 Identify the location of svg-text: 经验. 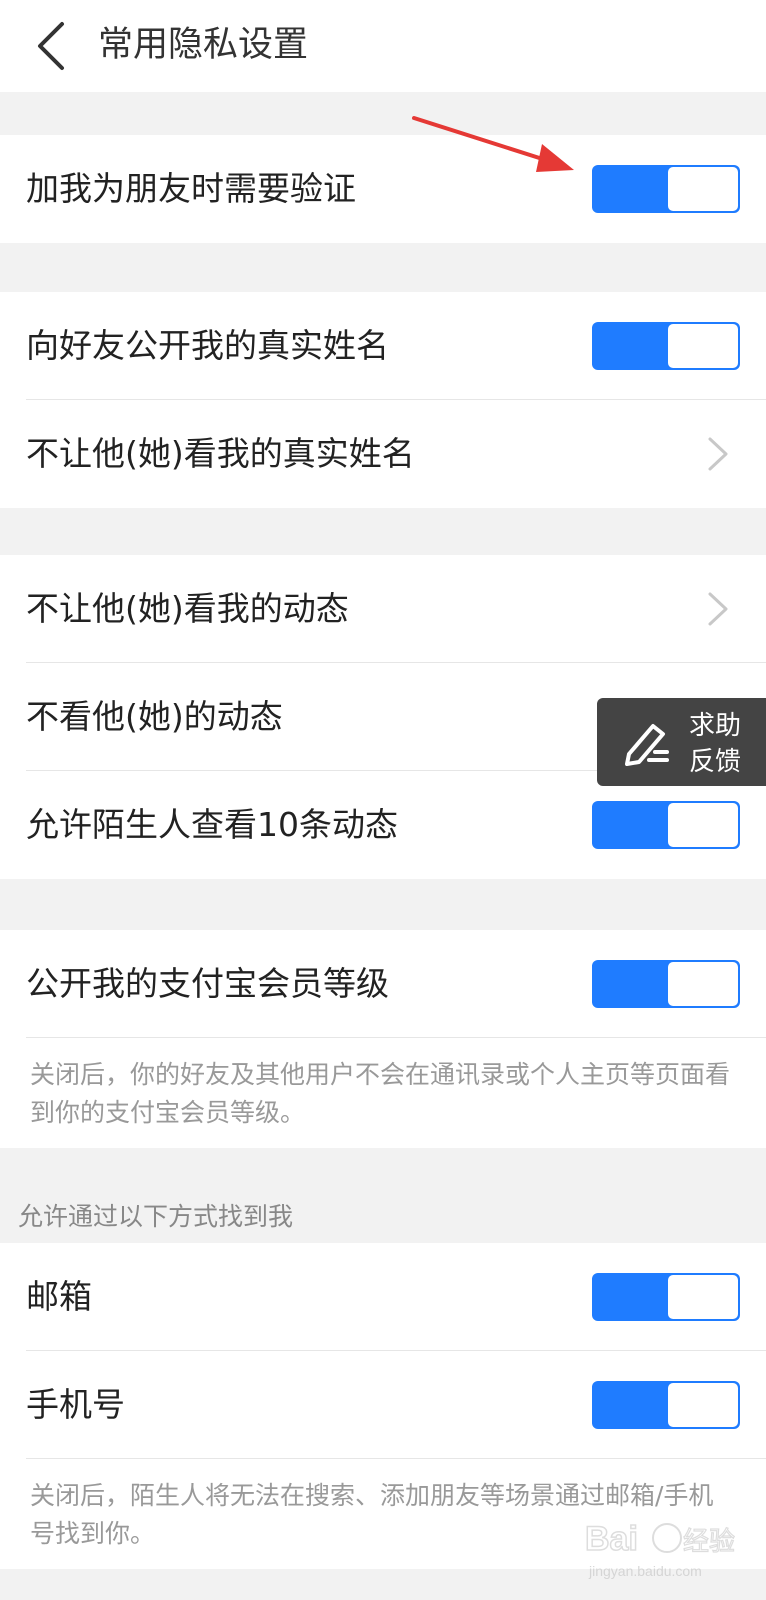
(709, 1541).